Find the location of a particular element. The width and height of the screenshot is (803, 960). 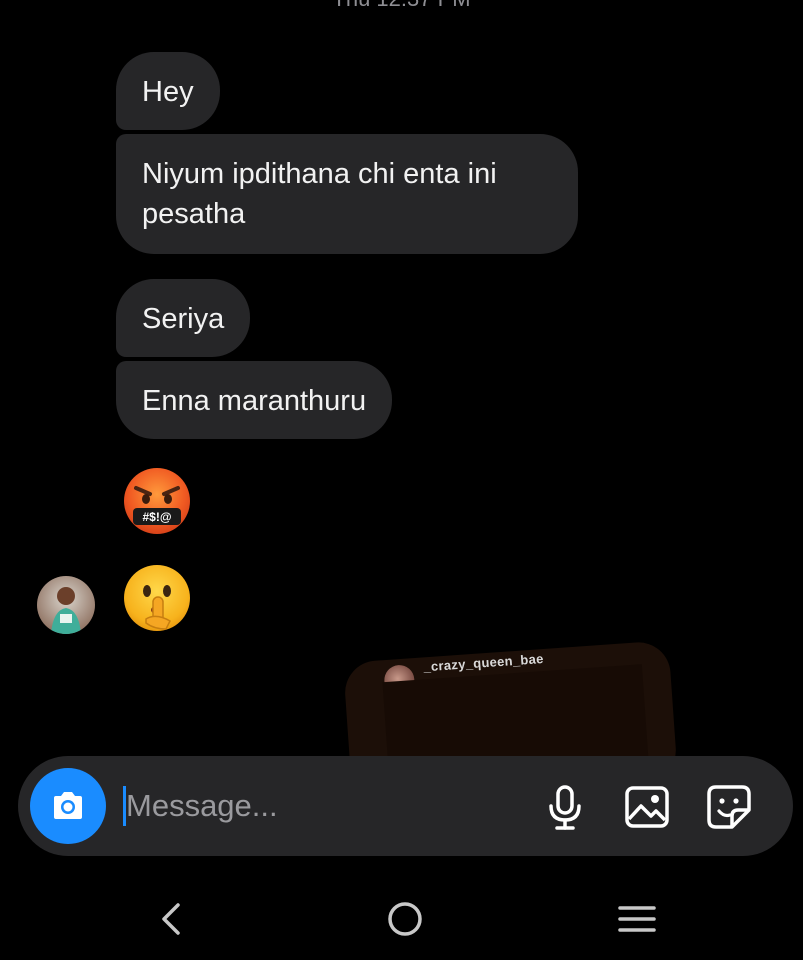

nav-home-button is located at coordinates (405, 919).